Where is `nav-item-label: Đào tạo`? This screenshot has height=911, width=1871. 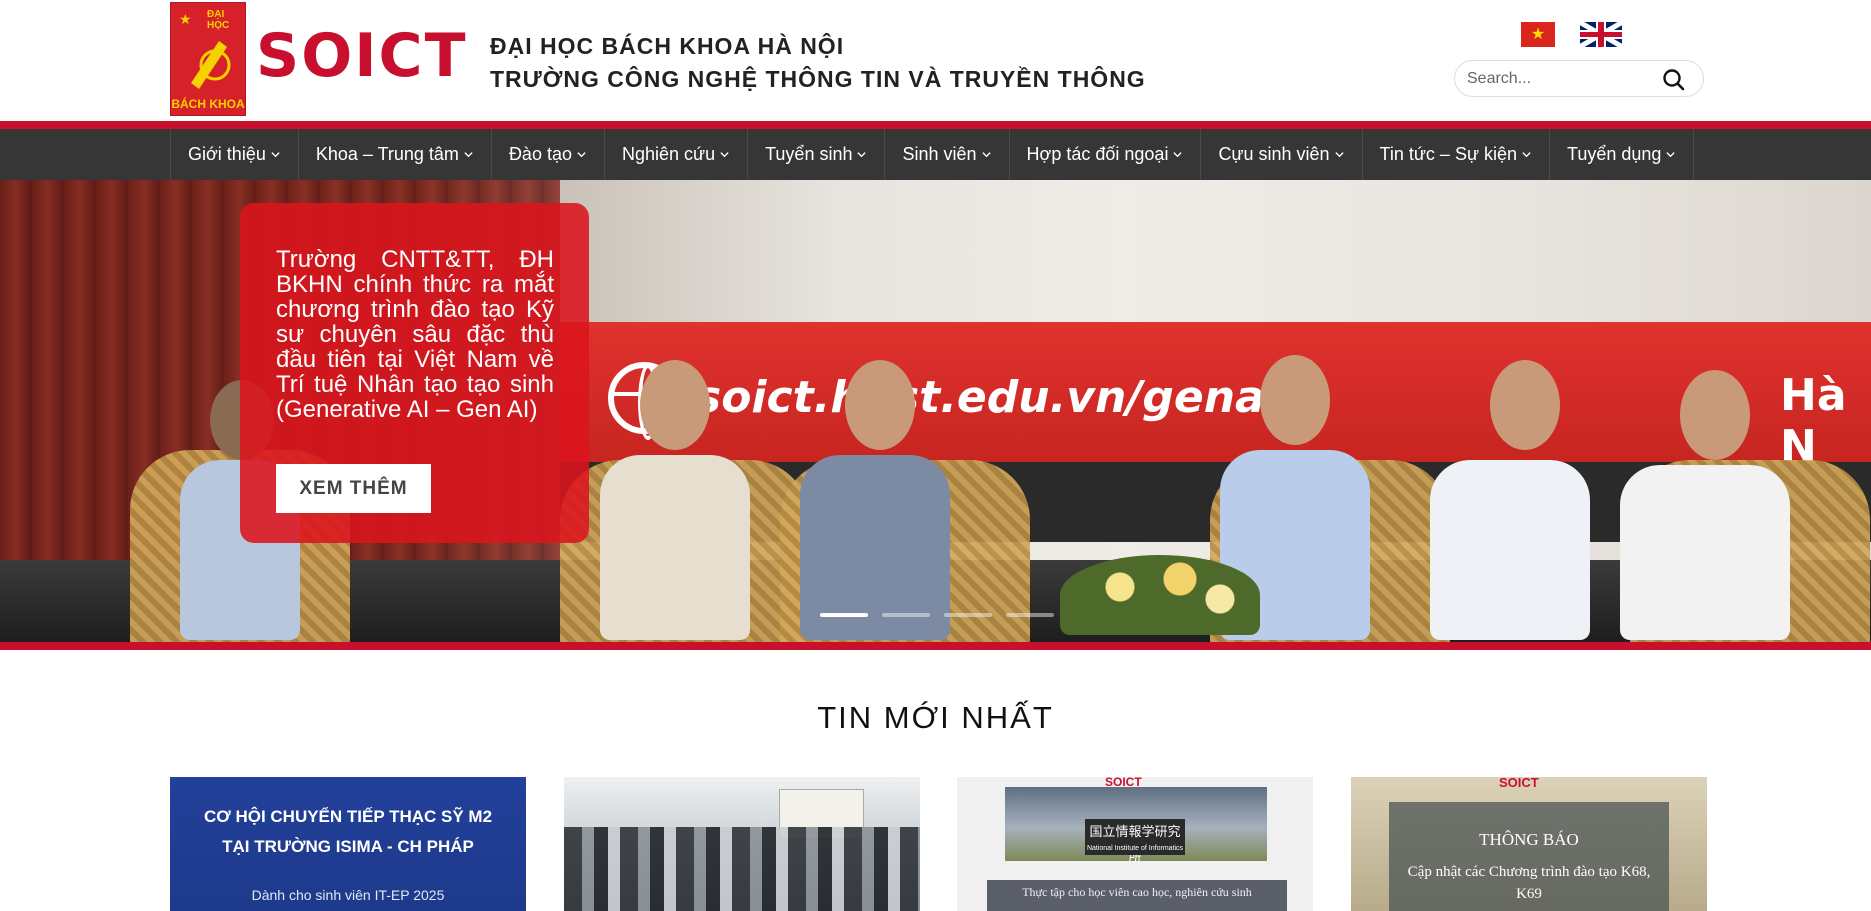
nav-item-label: Đào tạo is located at coordinates (540, 154).